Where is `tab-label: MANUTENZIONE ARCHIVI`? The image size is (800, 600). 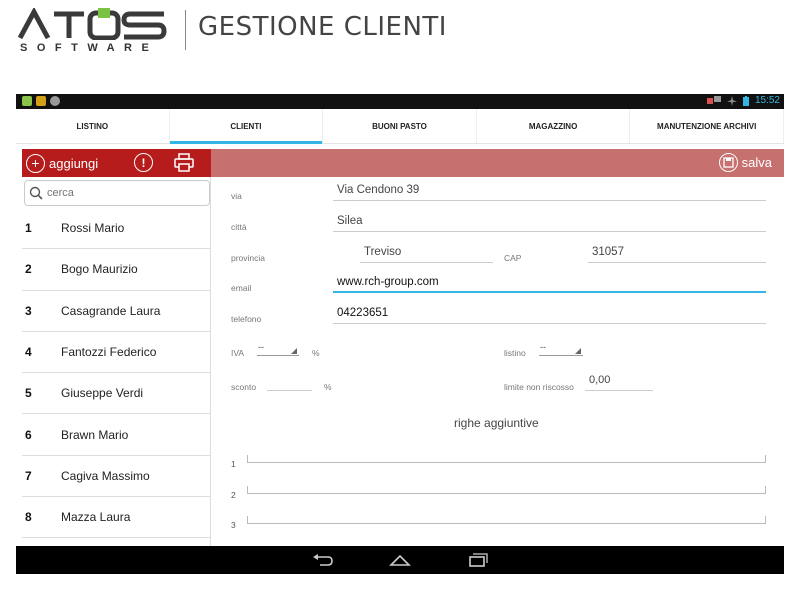 tab-label: MANUTENZIONE ARCHIVI is located at coordinates (707, 126).